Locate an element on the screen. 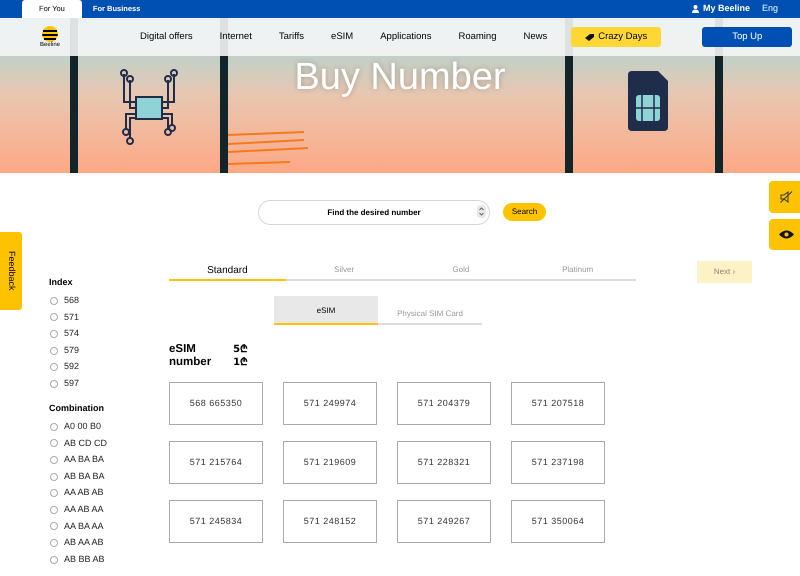  number-card: 571 219609 is located at coordinates (330, 462).